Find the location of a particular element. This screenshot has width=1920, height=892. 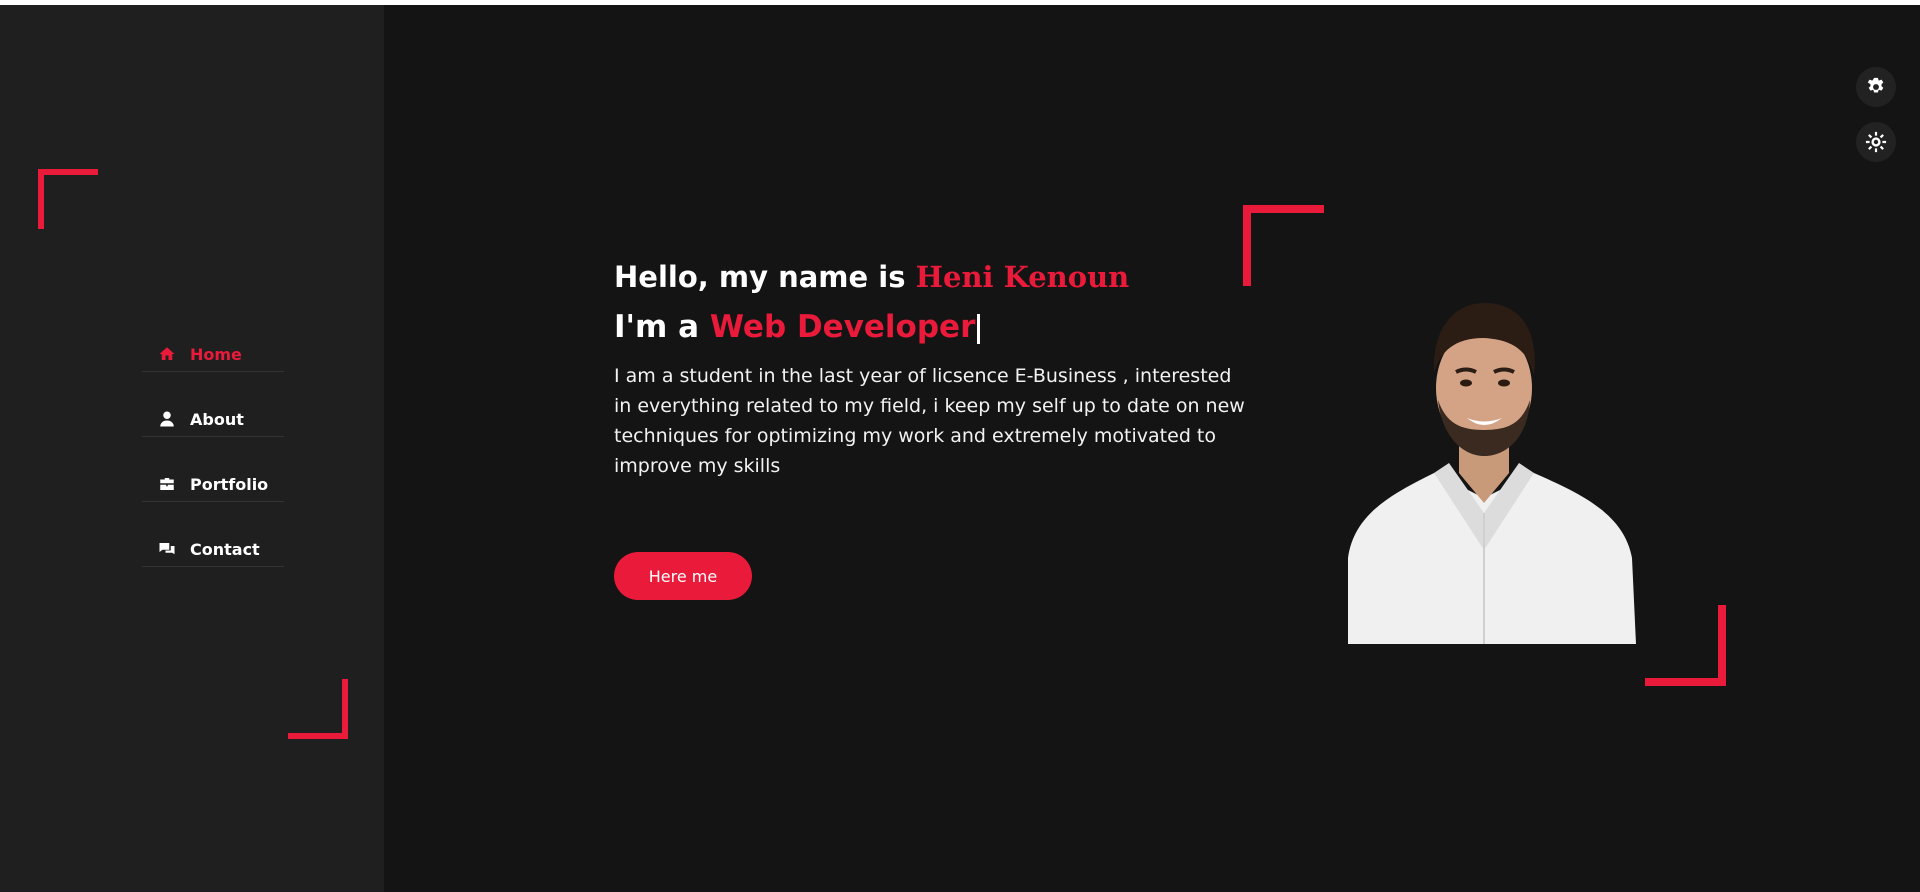

nav-item-contact: Contact is located at coordinates (213, 549).